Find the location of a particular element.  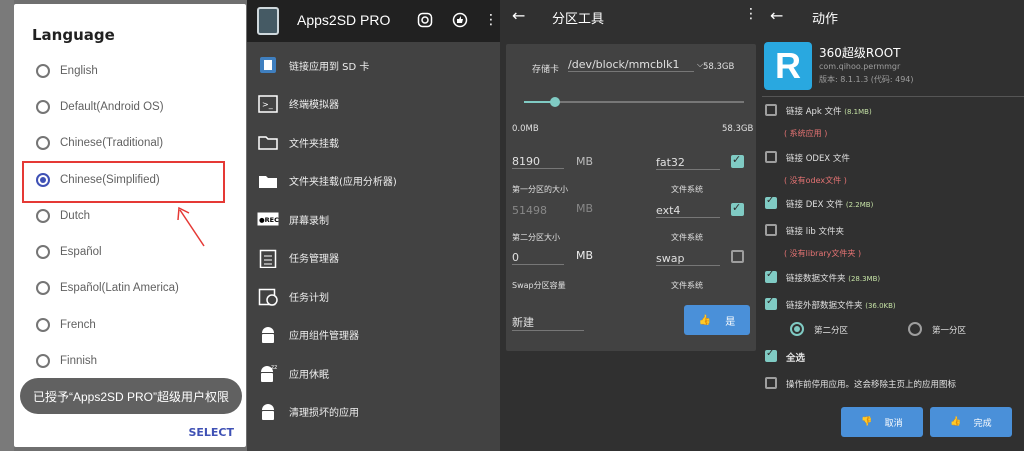

app-bar: ← 动作 is located at coordinates (893, 17).